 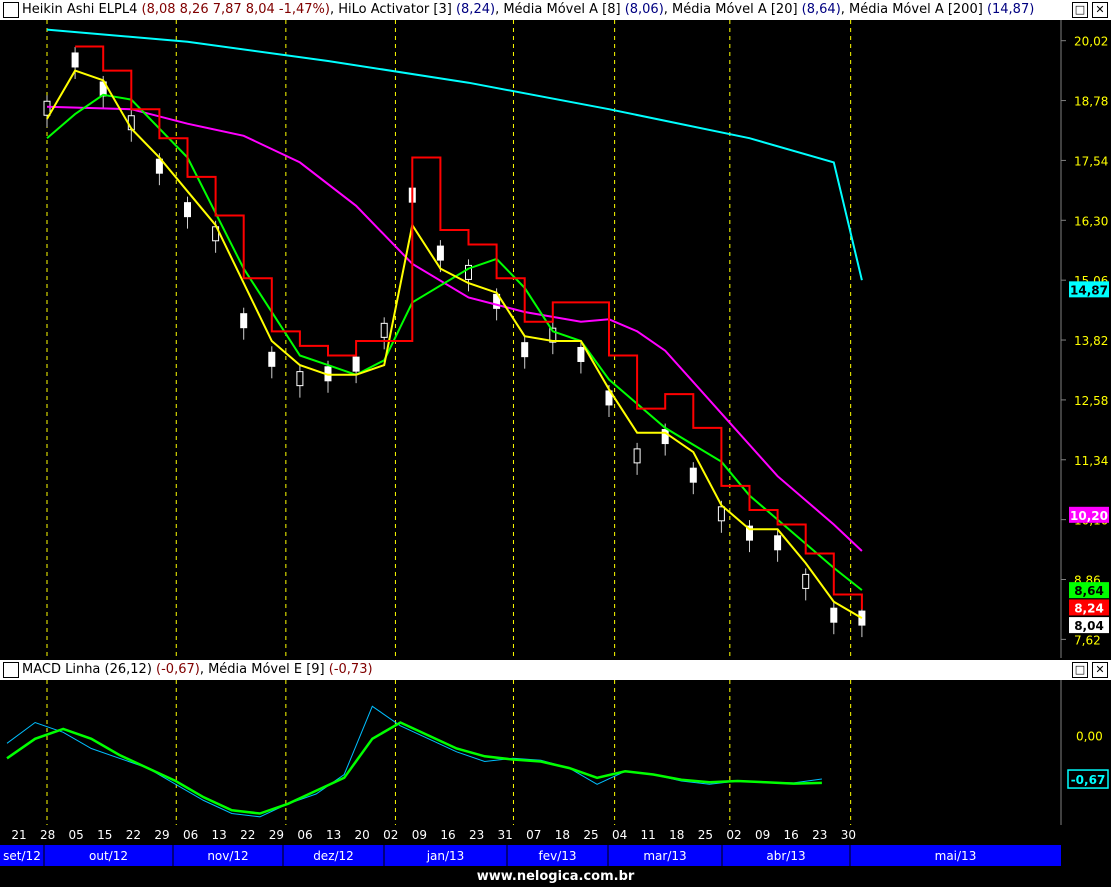 What do you see at coordinates (664, 856) in the screenshot?
I see `month-label: mar/13` at bounding box center [664, 856].